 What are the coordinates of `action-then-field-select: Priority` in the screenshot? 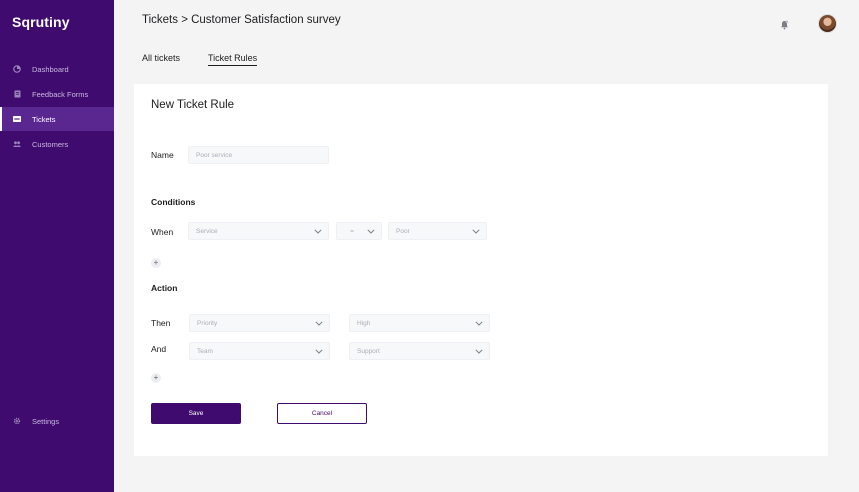 It's located at (259, 323).